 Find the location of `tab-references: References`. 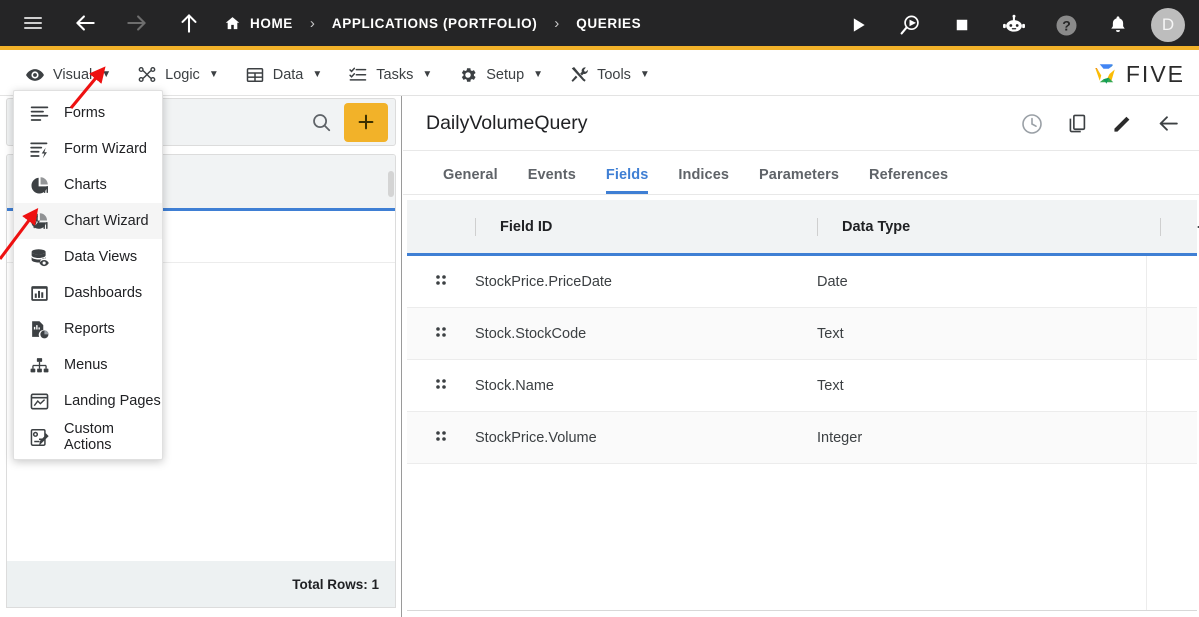

tab-references: References is located at coordinates (908, 180).